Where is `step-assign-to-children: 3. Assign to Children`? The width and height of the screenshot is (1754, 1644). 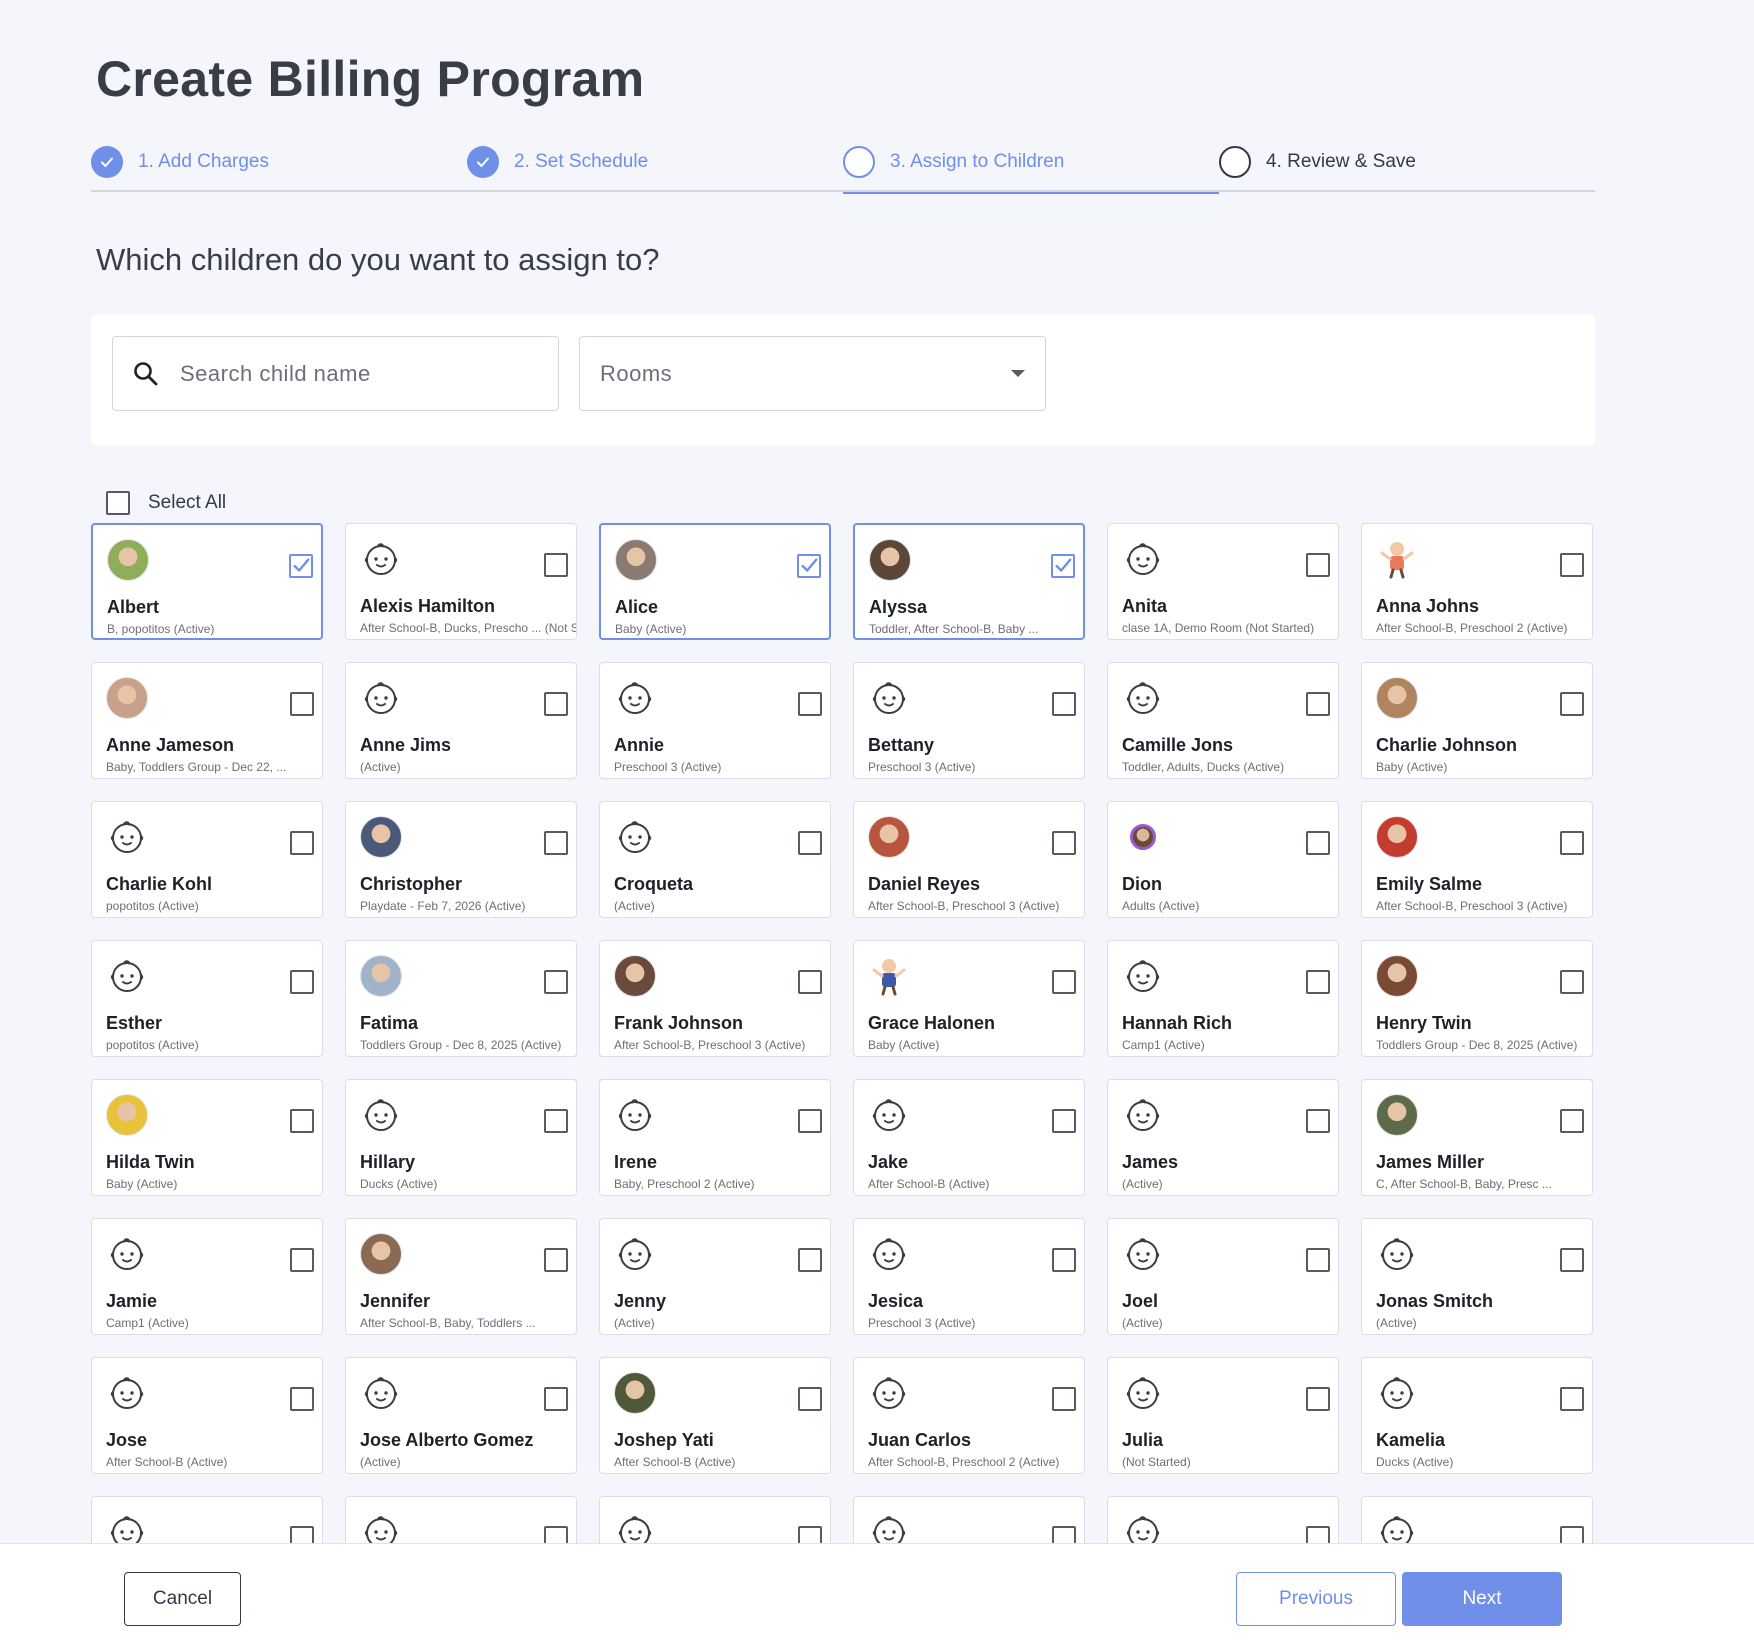
step-assign-to-children: 3. Assign to Children is located at coordinates (1031, 163).